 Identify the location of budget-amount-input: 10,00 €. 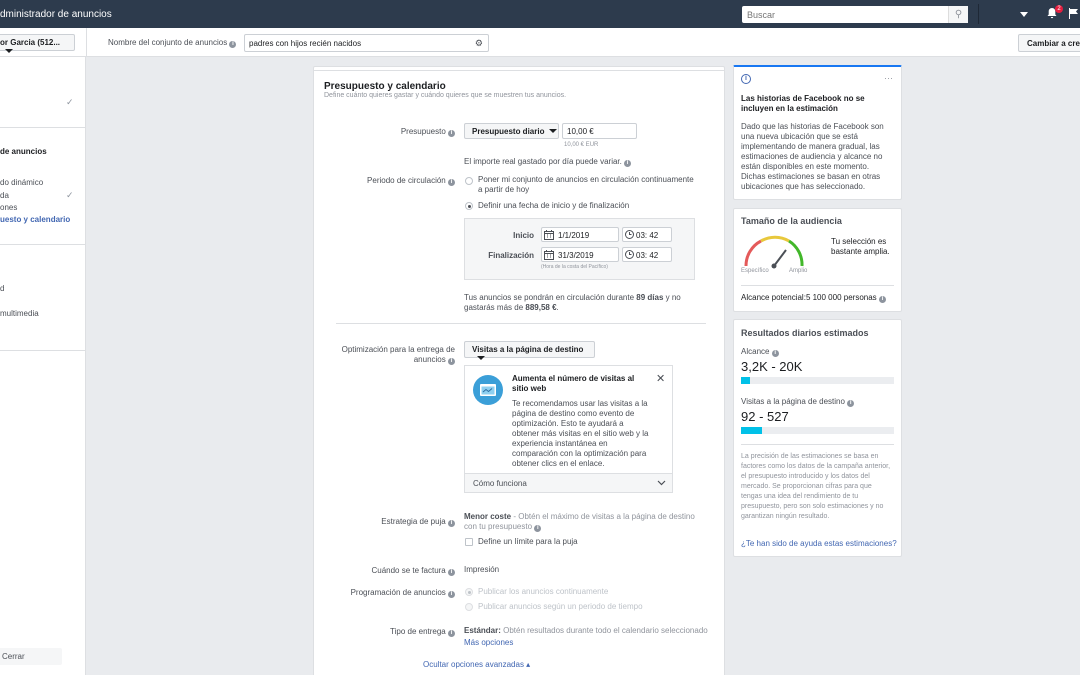
(599, 131).